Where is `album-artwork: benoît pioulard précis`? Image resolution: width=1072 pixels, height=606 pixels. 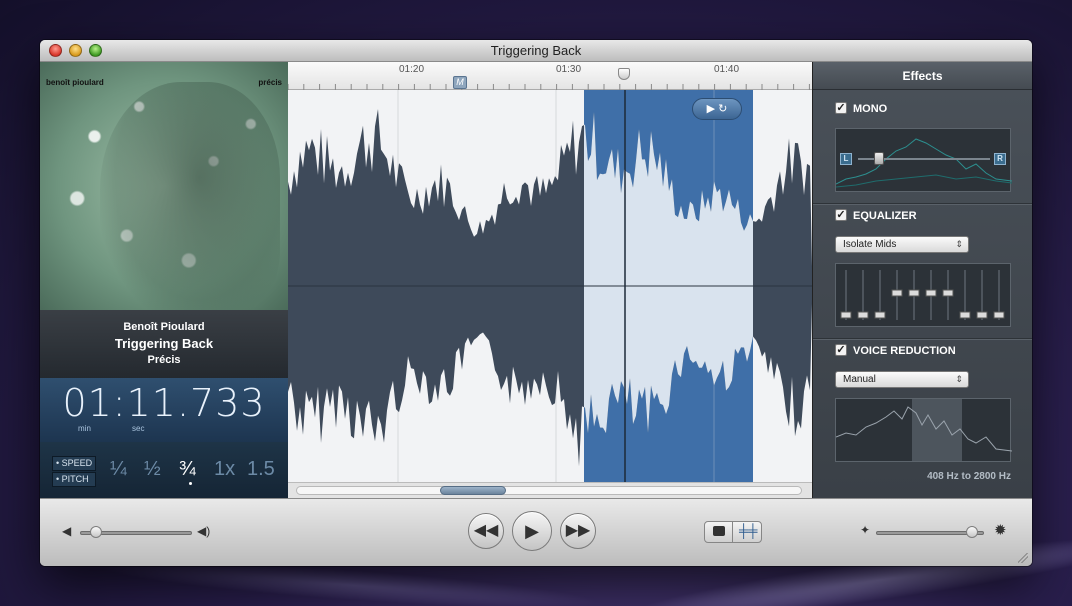 album-artwork: benoît pioulard précis is located at coordinates (164, 186).